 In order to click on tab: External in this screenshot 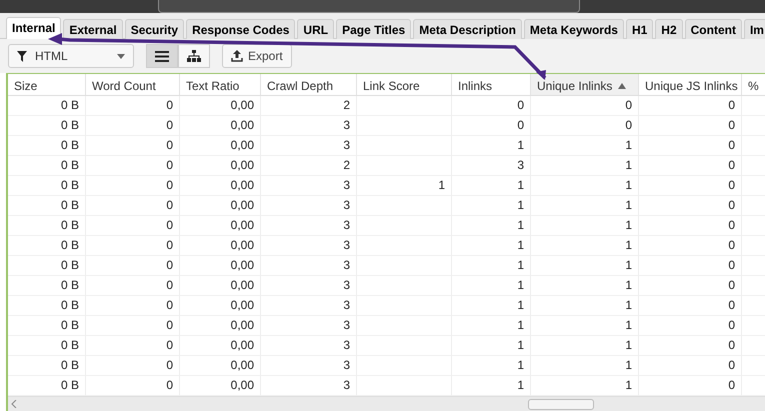, I will do `click(93, 29)`.